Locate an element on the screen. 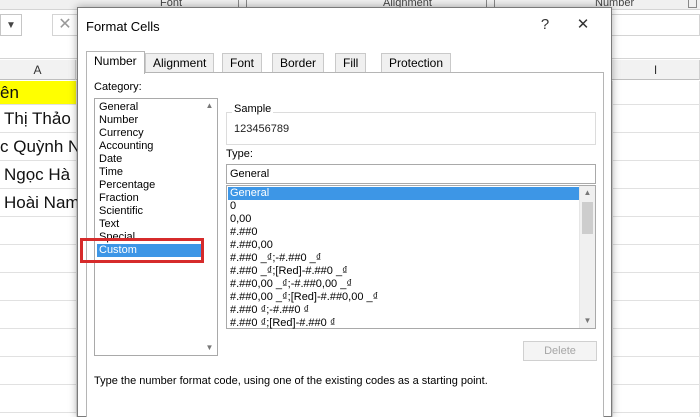 The image size is (700, 417). close-button: ✕ is located at coordinates (583, 25).